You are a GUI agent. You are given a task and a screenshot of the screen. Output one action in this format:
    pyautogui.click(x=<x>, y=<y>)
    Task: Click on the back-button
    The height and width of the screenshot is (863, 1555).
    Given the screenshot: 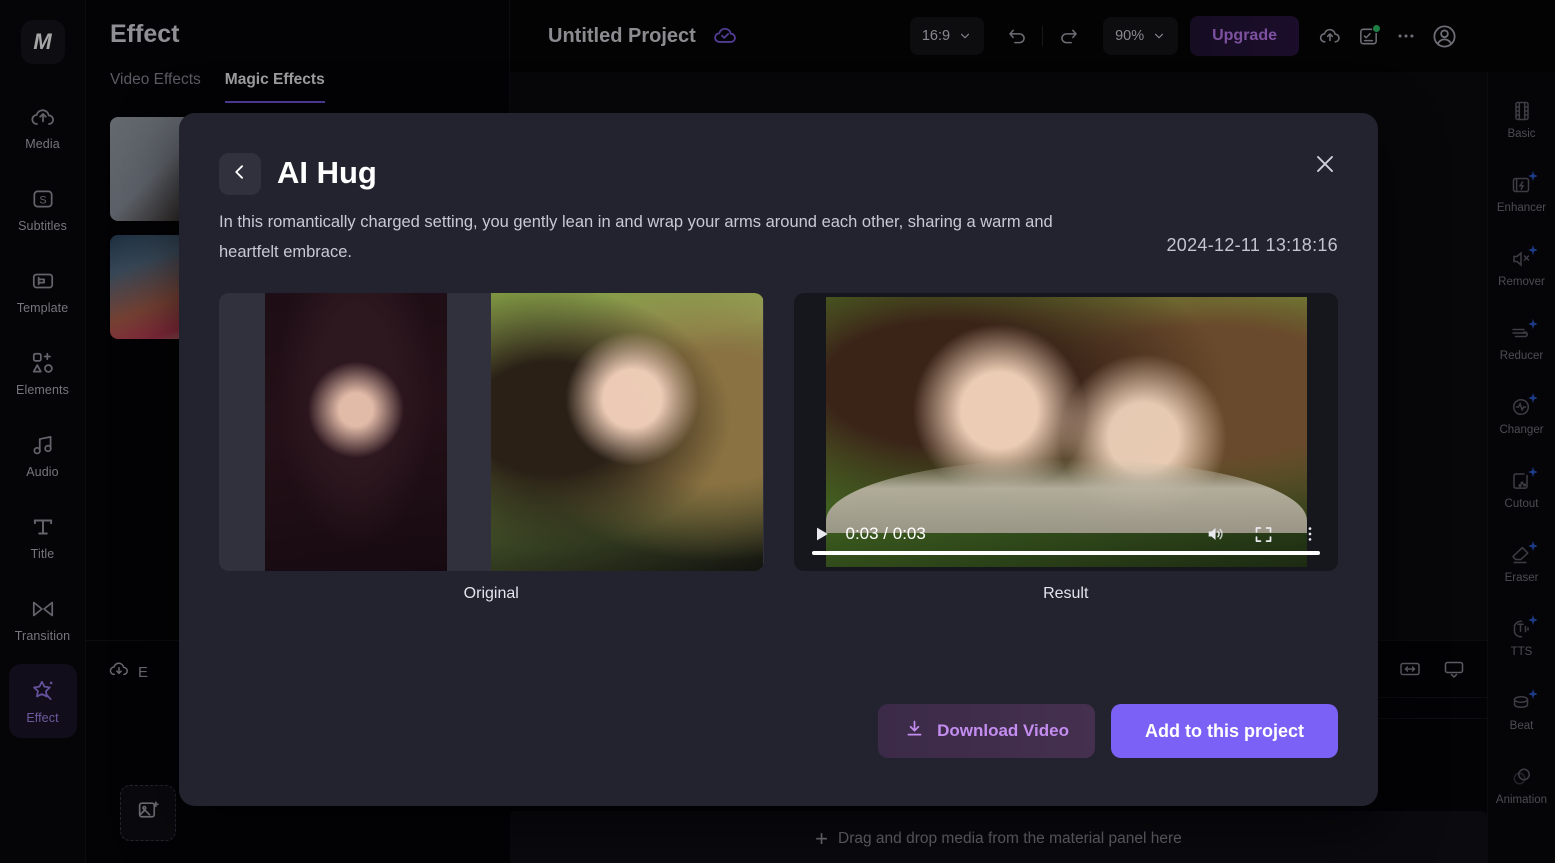 What is the action you would take?
    pyautogui.click(x=240, y=174)
    